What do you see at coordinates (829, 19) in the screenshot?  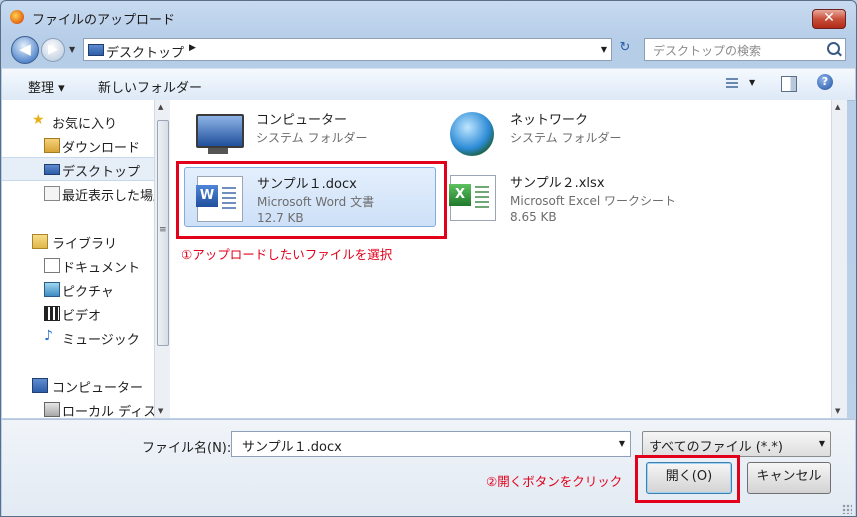 I see `close-button: ✕` at bounding box center [829, 19].